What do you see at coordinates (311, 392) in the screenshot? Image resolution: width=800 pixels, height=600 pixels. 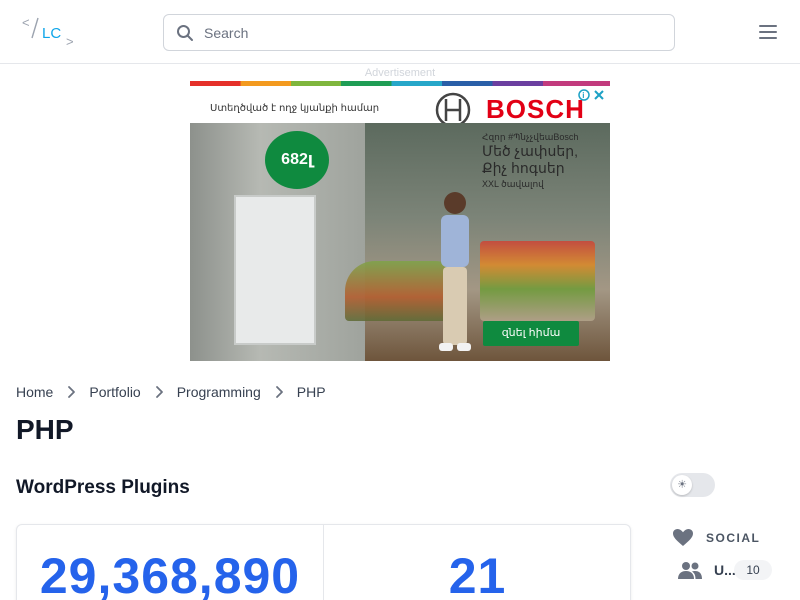 I see `breadcrumb-php: PHP` at bounding box center [311, 392].